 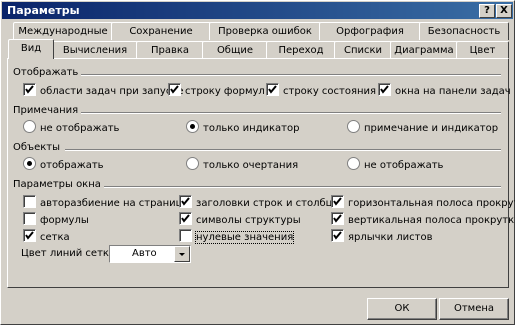 I want to click on tab-color: Цвет, so click(x=482, y=50).